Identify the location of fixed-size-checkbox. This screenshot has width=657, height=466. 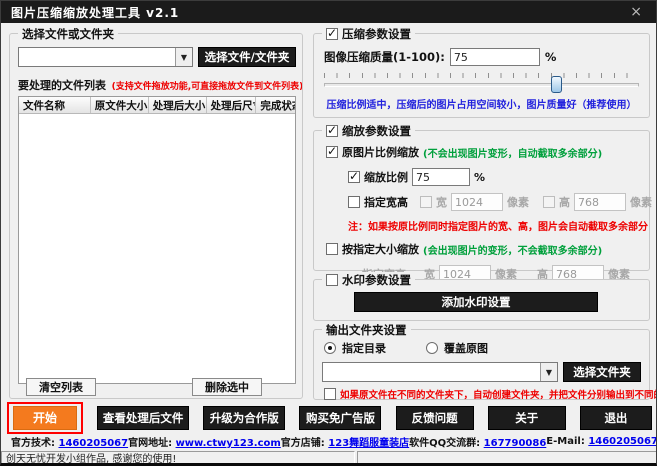
(332, 249).